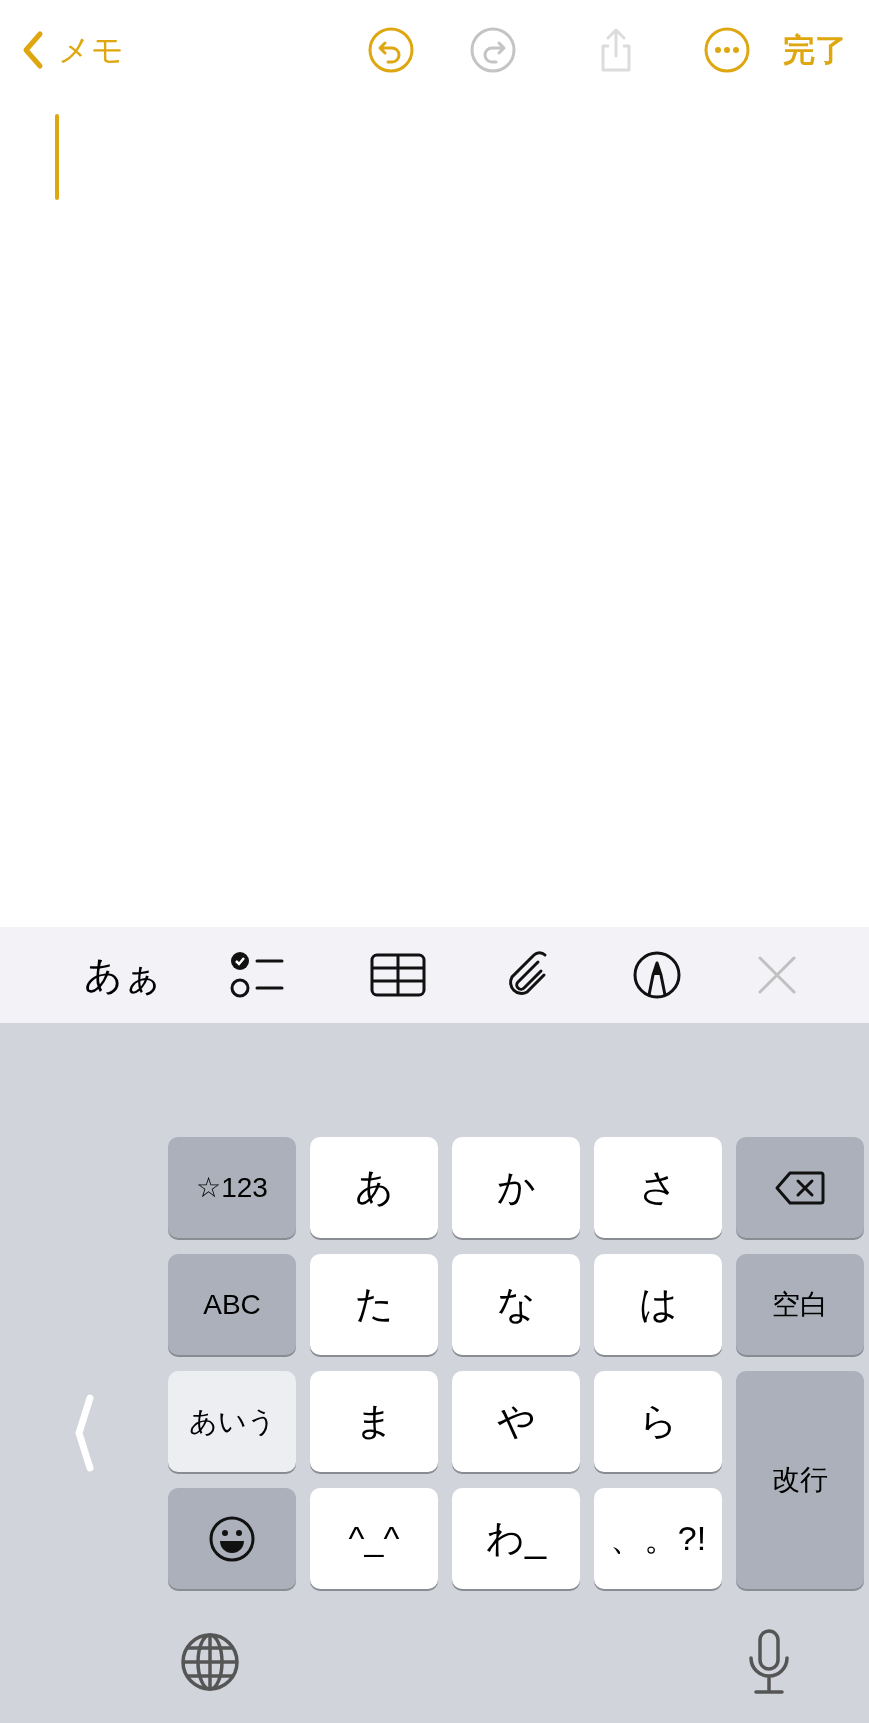  I want to click on keyboard-key: あ, so click(374, 1187).